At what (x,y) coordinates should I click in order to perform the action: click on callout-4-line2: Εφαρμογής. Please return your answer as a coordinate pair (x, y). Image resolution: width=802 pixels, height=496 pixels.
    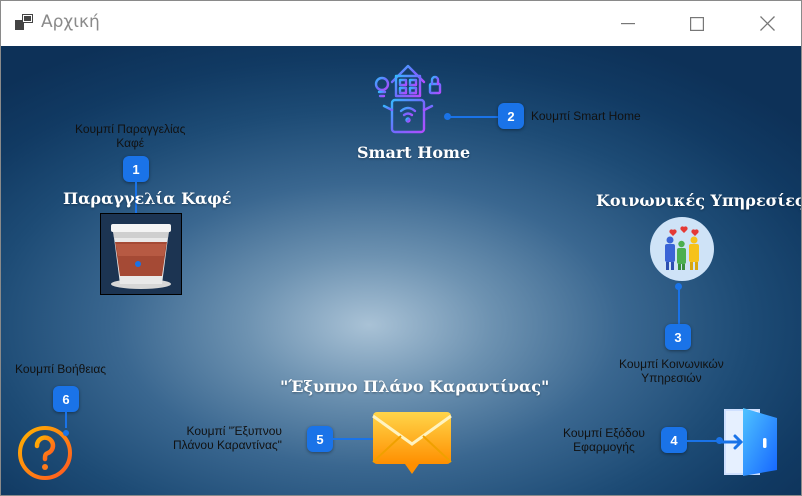
    Looking at the image, I should click on (604, 447).